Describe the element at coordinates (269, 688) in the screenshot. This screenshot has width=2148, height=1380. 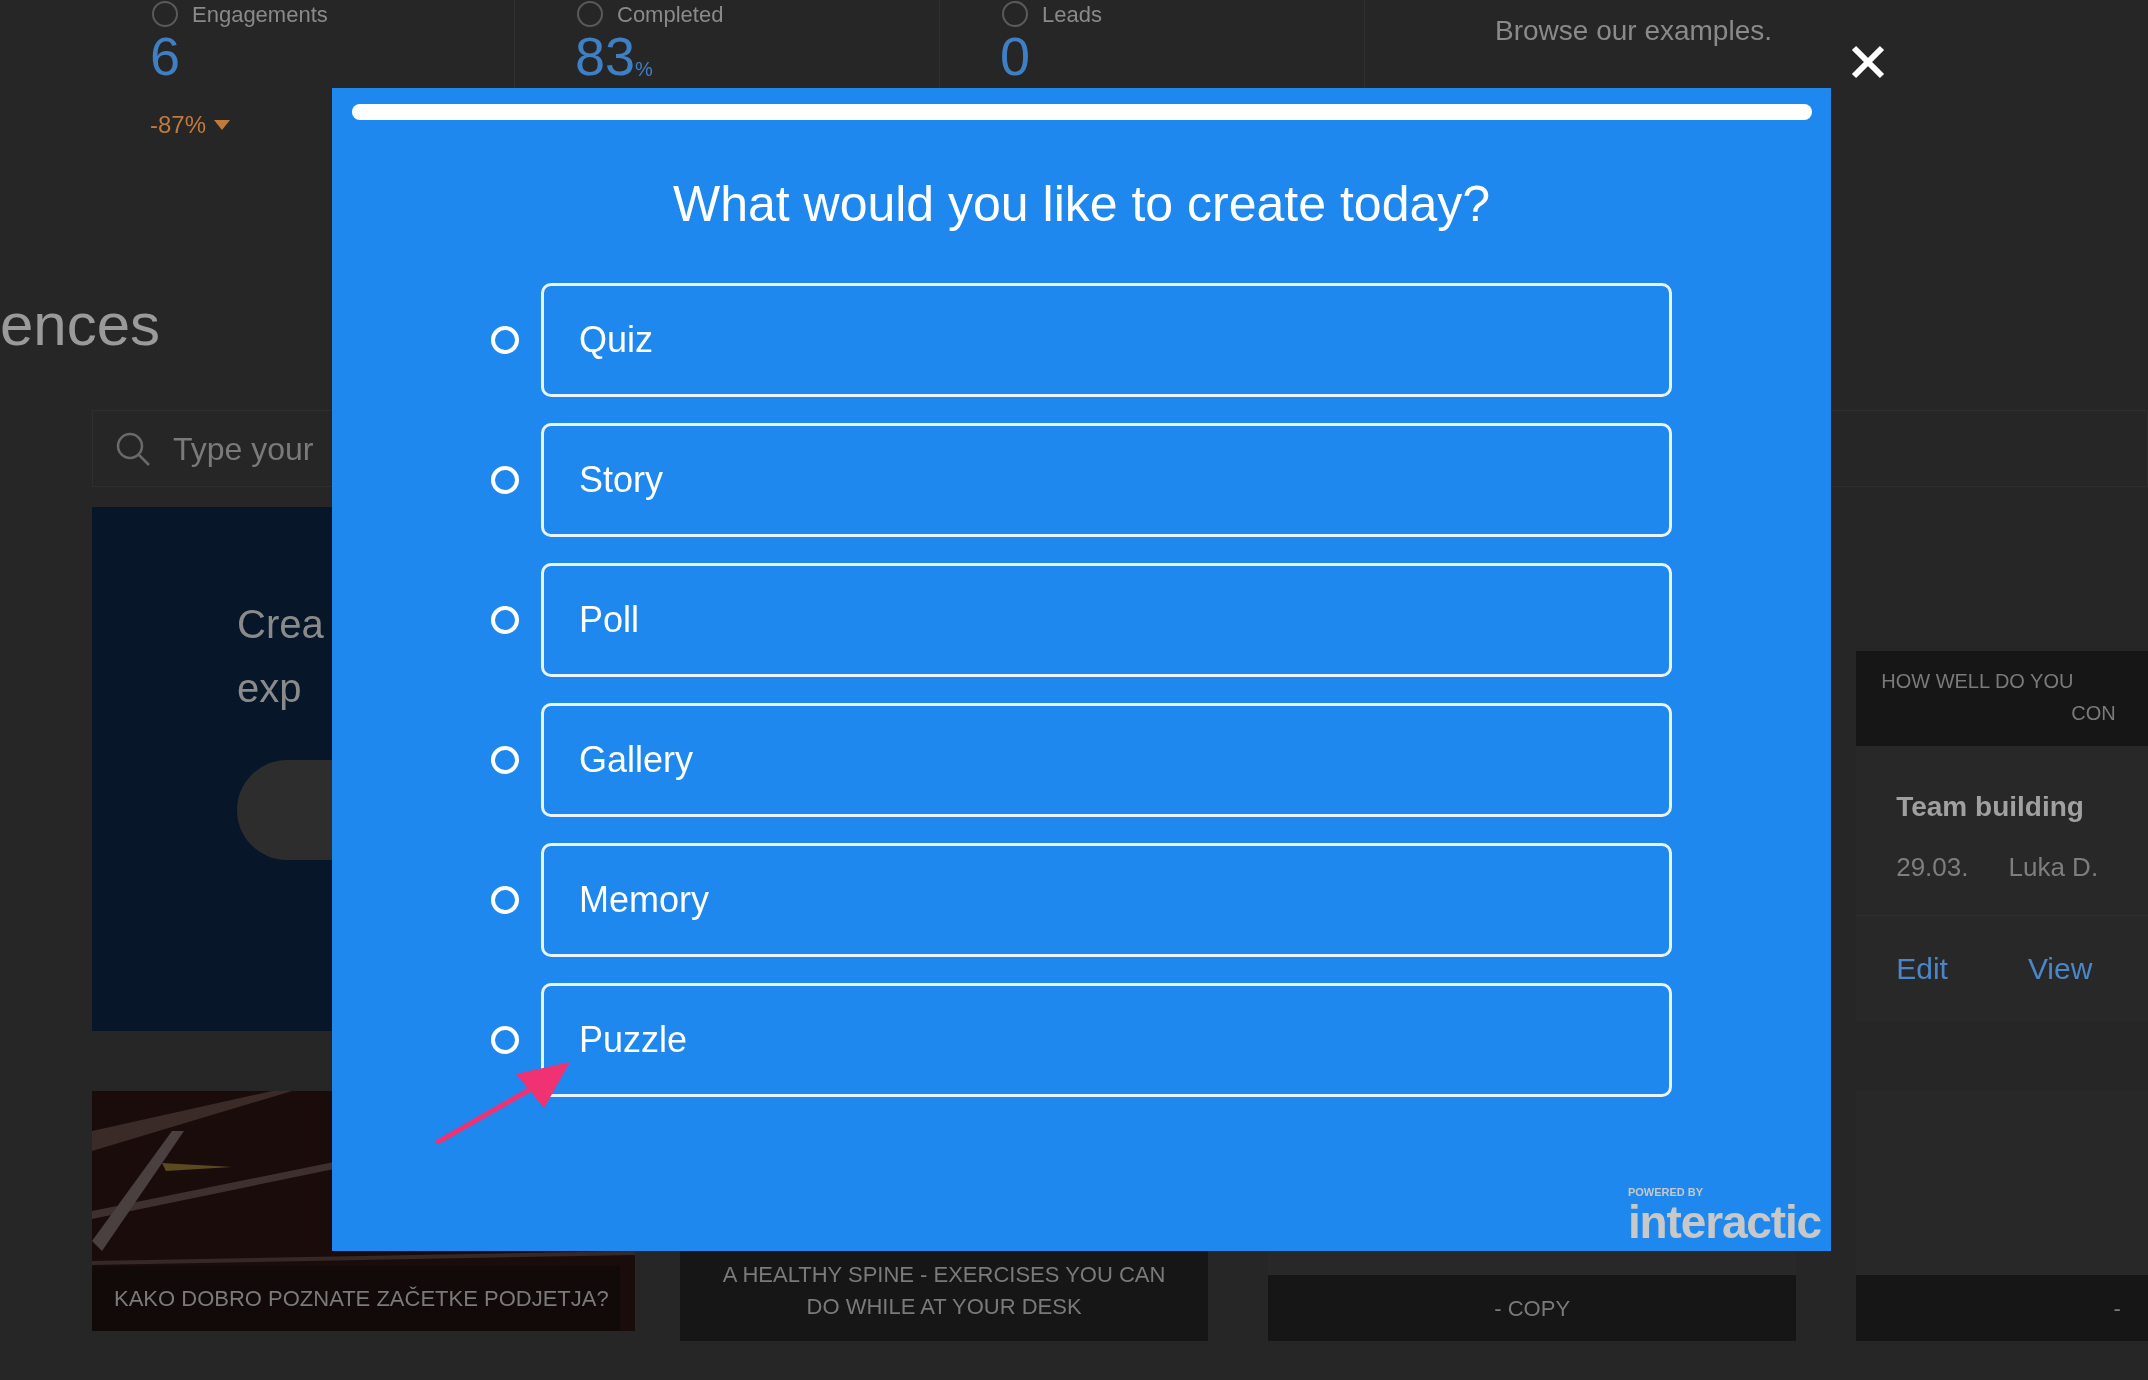
I see `promo-text: exp` at that location.